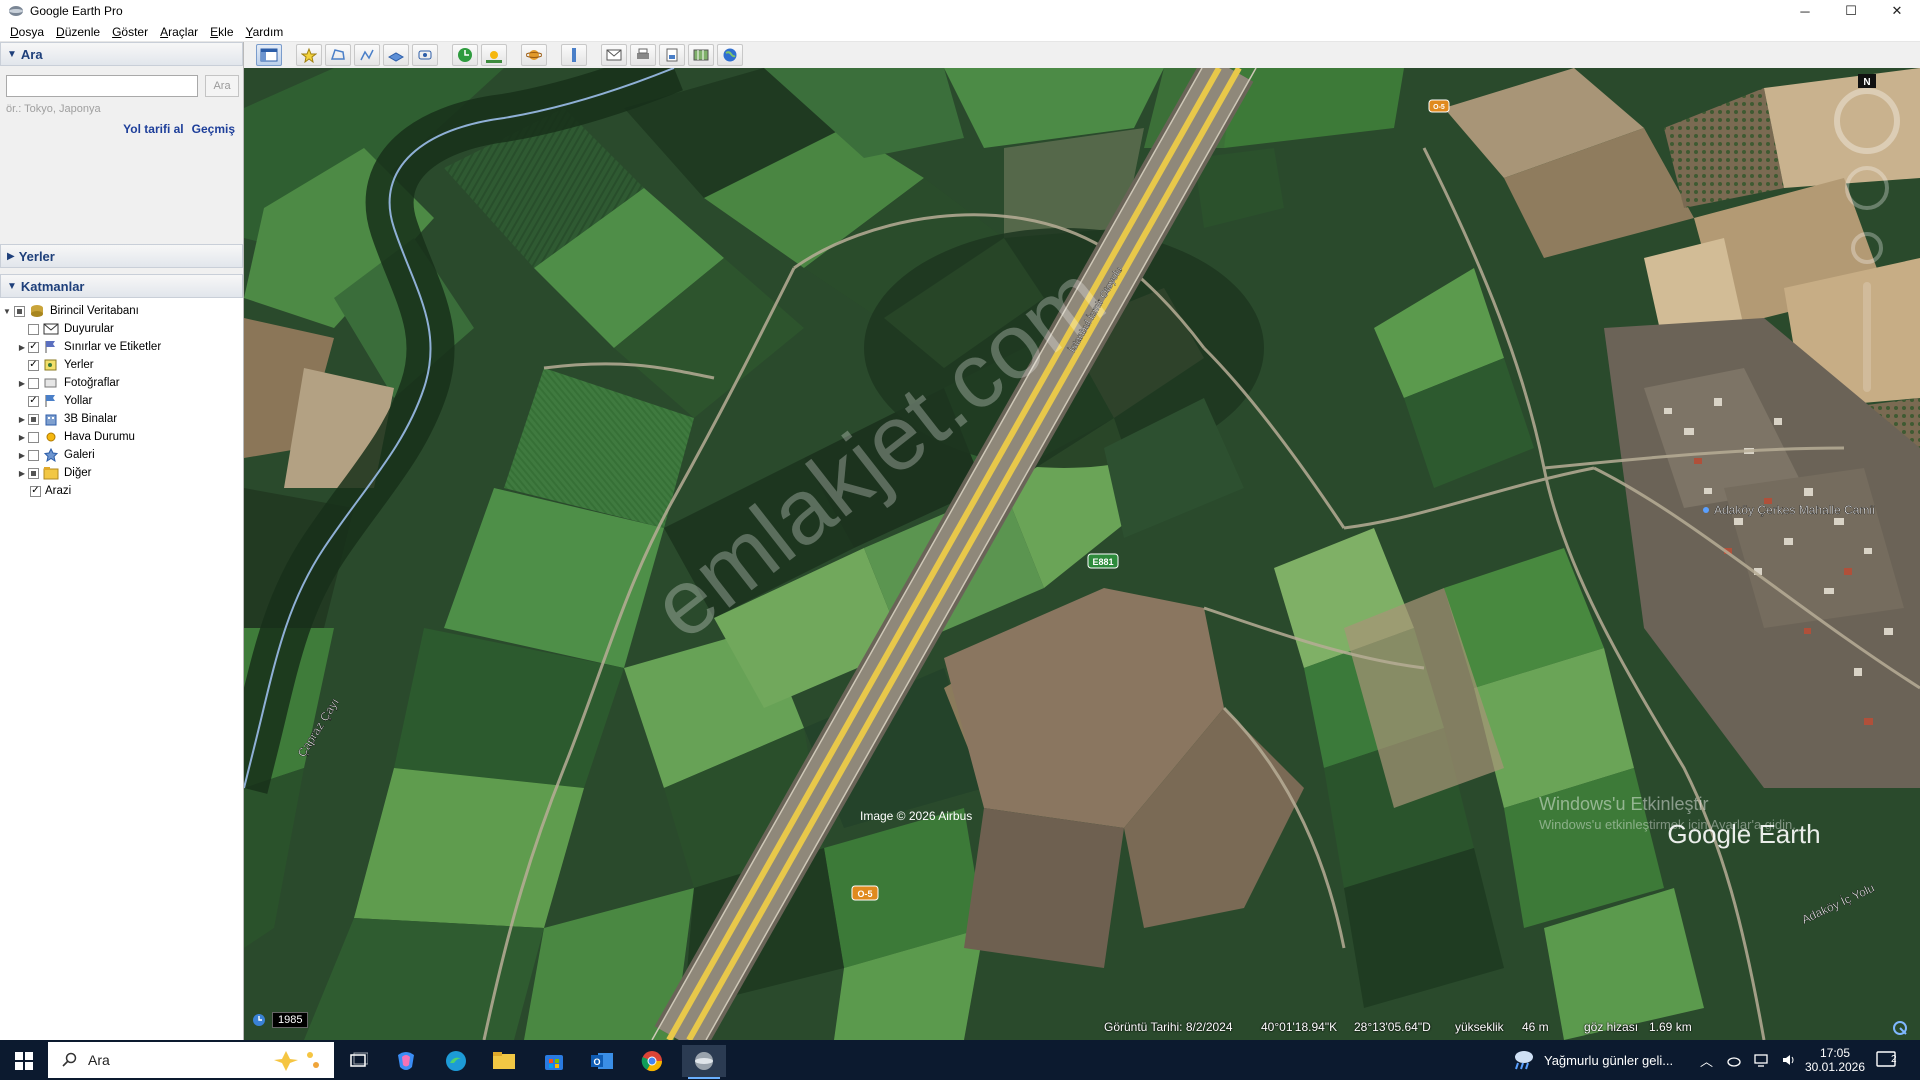 The width and height of the screenshot is (1920, 1080). What do you see at coordinates (213, 129) in the screenshot?
I see `history-link: Geçmiş` at bounding box center [213, 129].